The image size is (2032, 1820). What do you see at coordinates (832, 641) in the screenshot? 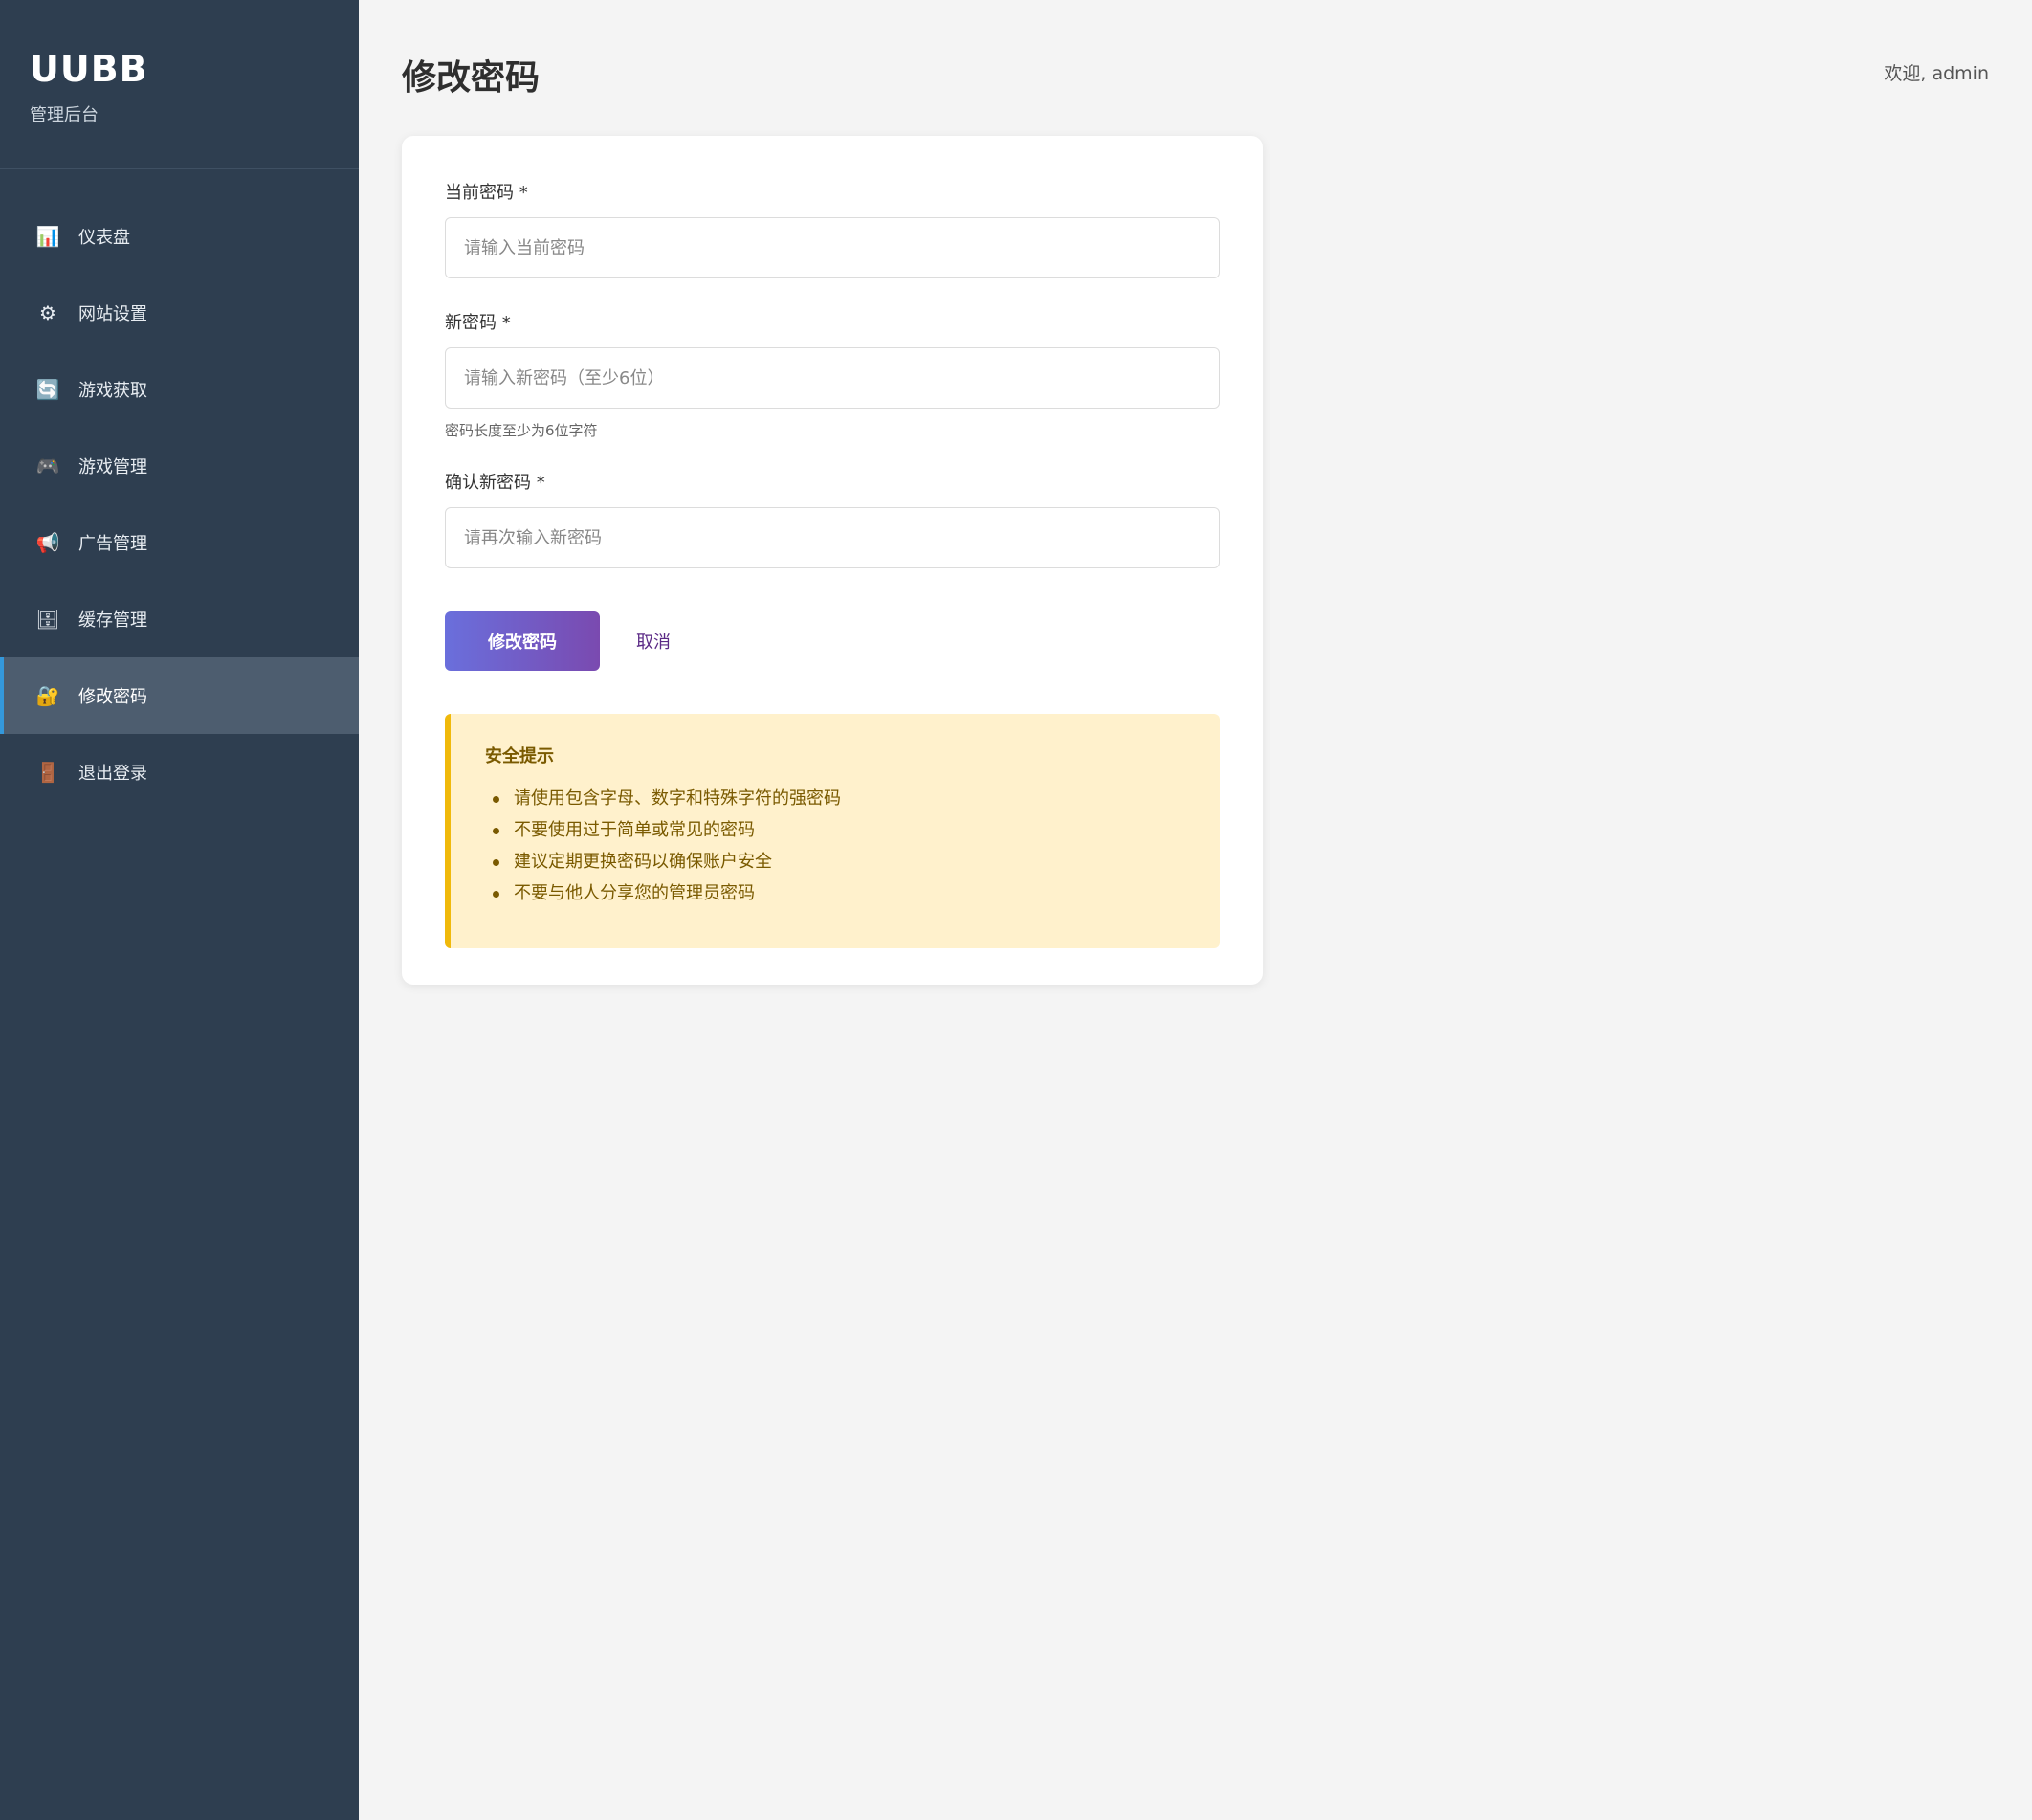
I see `form-actions: 修改密码 取消` at bounding box center [832, 641].